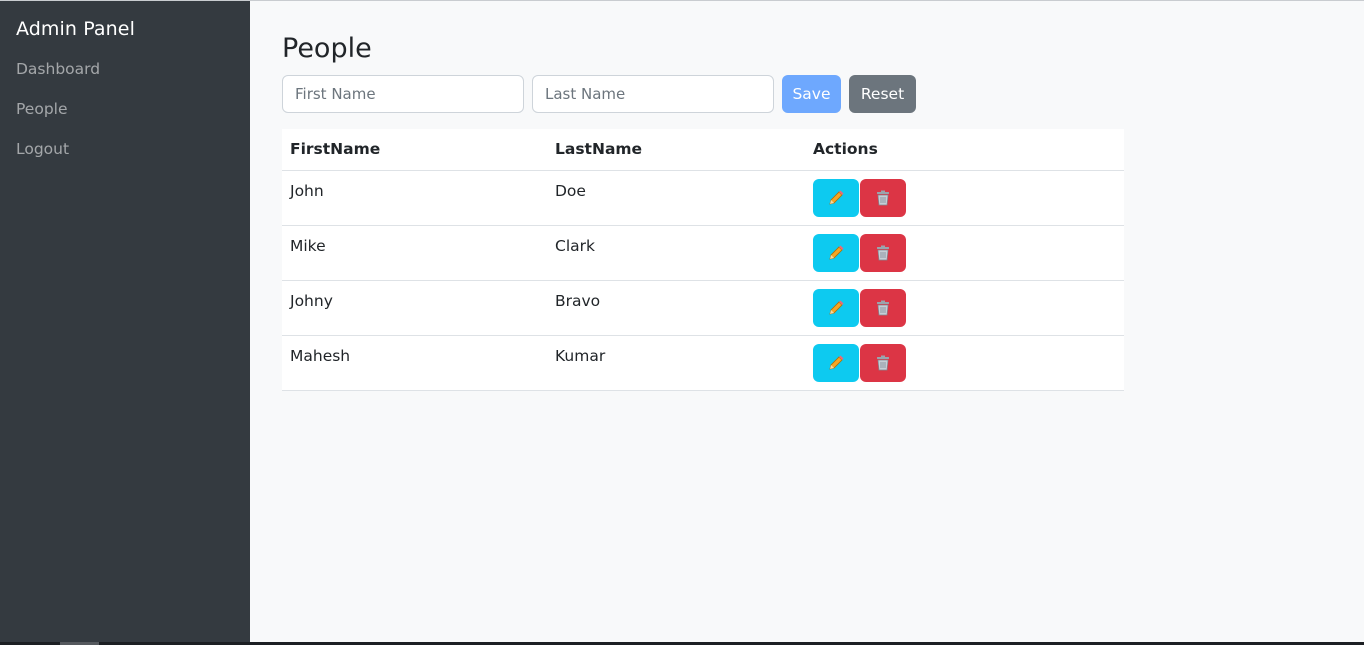 The height and width of the screenshot is (645, 1364). Describe the element at coordinates (414, 198) in the screenshot. I see `cell-first-name: John` at that location.